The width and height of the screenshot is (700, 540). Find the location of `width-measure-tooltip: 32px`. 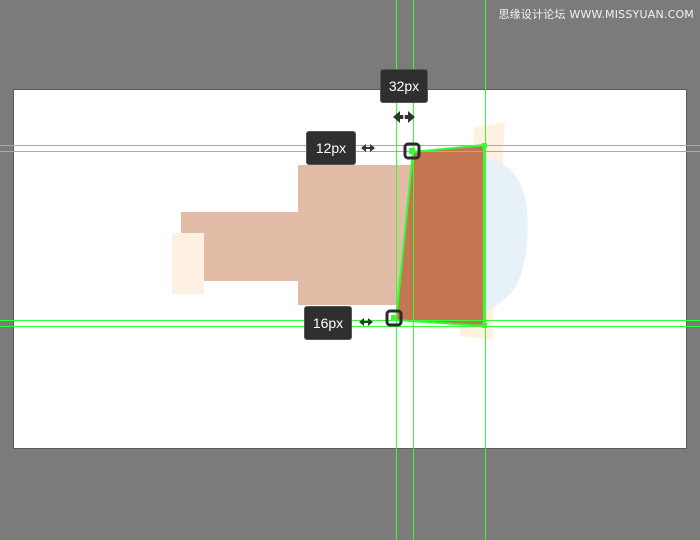

width-measure-tooltip: 32px is located at coordinates (404, 86).